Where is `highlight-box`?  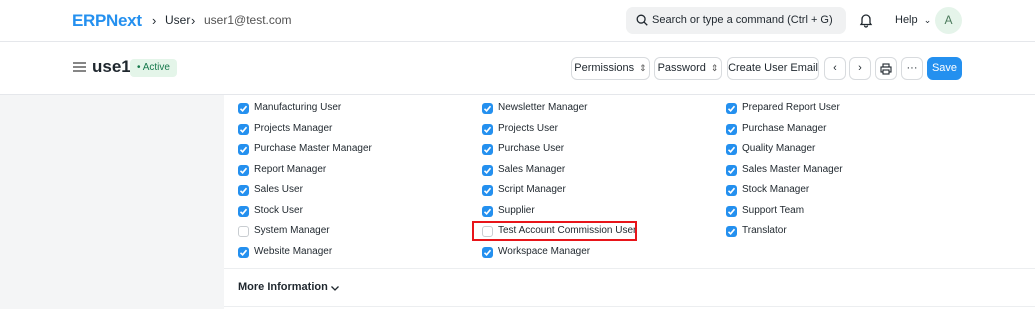
highlight-box is located at coordinates (554, 231).